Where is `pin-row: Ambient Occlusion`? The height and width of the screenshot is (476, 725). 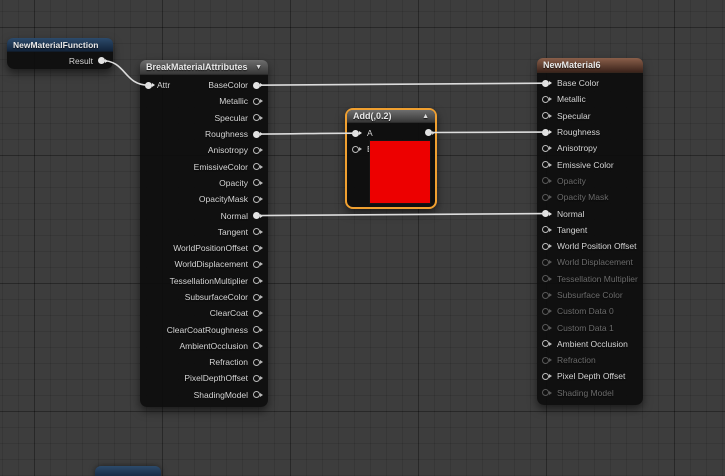 pin-row: Ambient Occlusion is located at coordinates (590, 344).